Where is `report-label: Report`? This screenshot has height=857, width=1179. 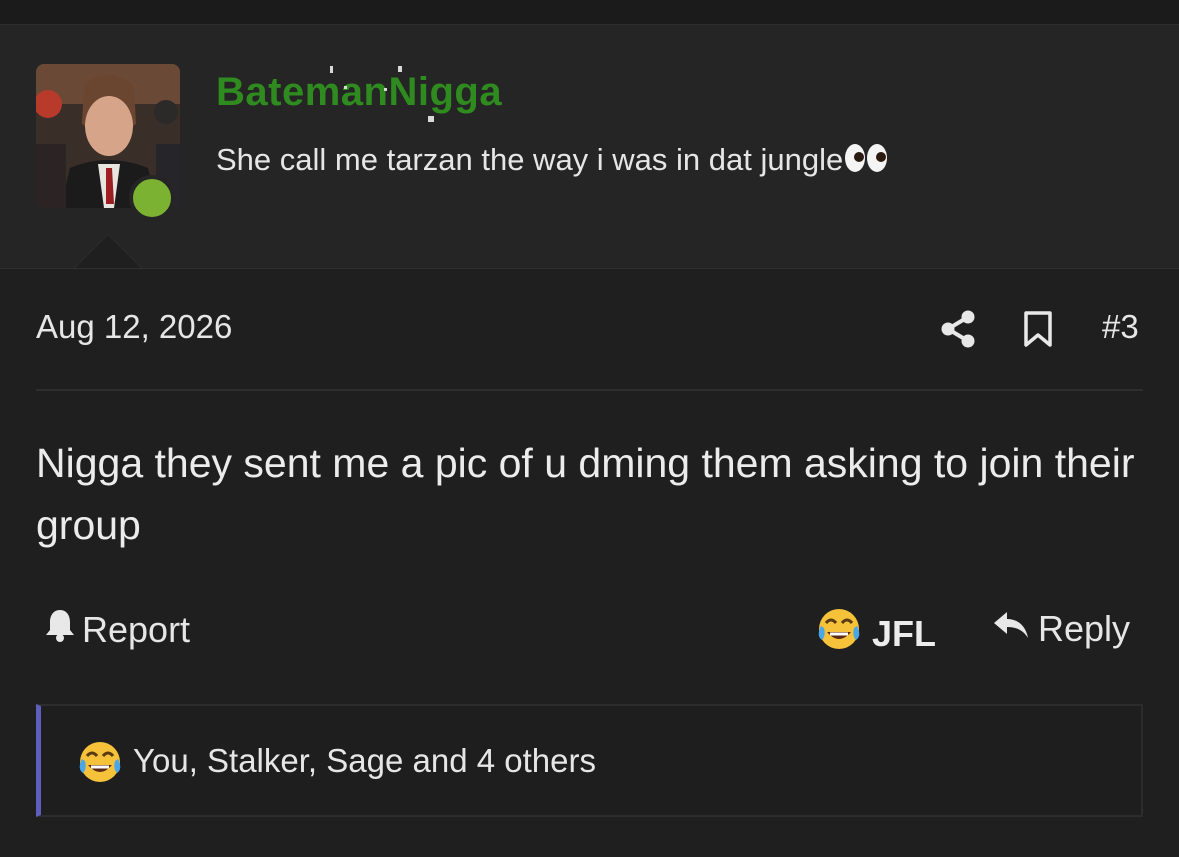 report-label: Report is located at coordinates (136, 629).